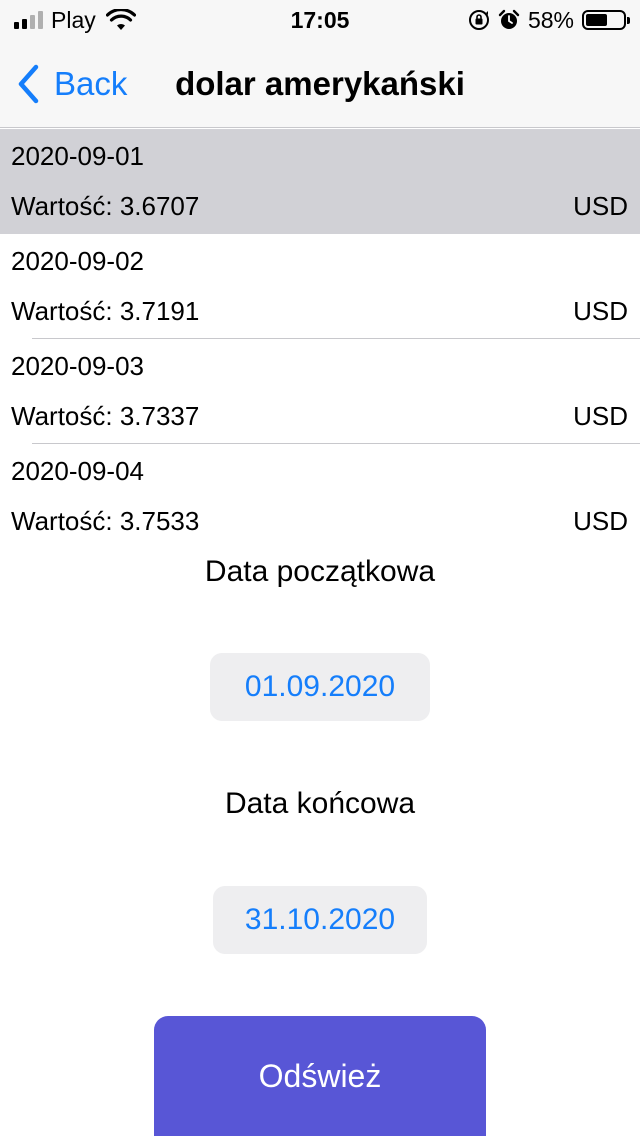  I want to click on rate-row: 2020-09-01 Wartość: 3.6707 USD, so click(320, 181).